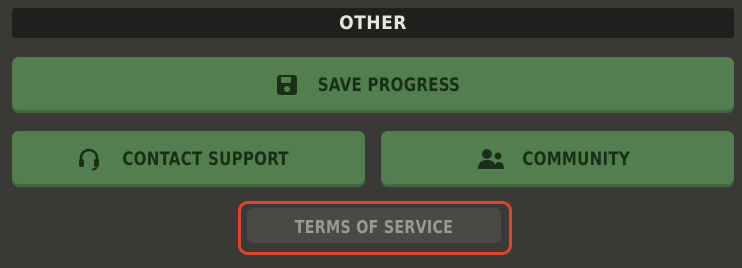 This screenshot has height=268, width=742. Describe the element at coordinates (287, 85) in the screenshot. I see `save-icon` at that location.